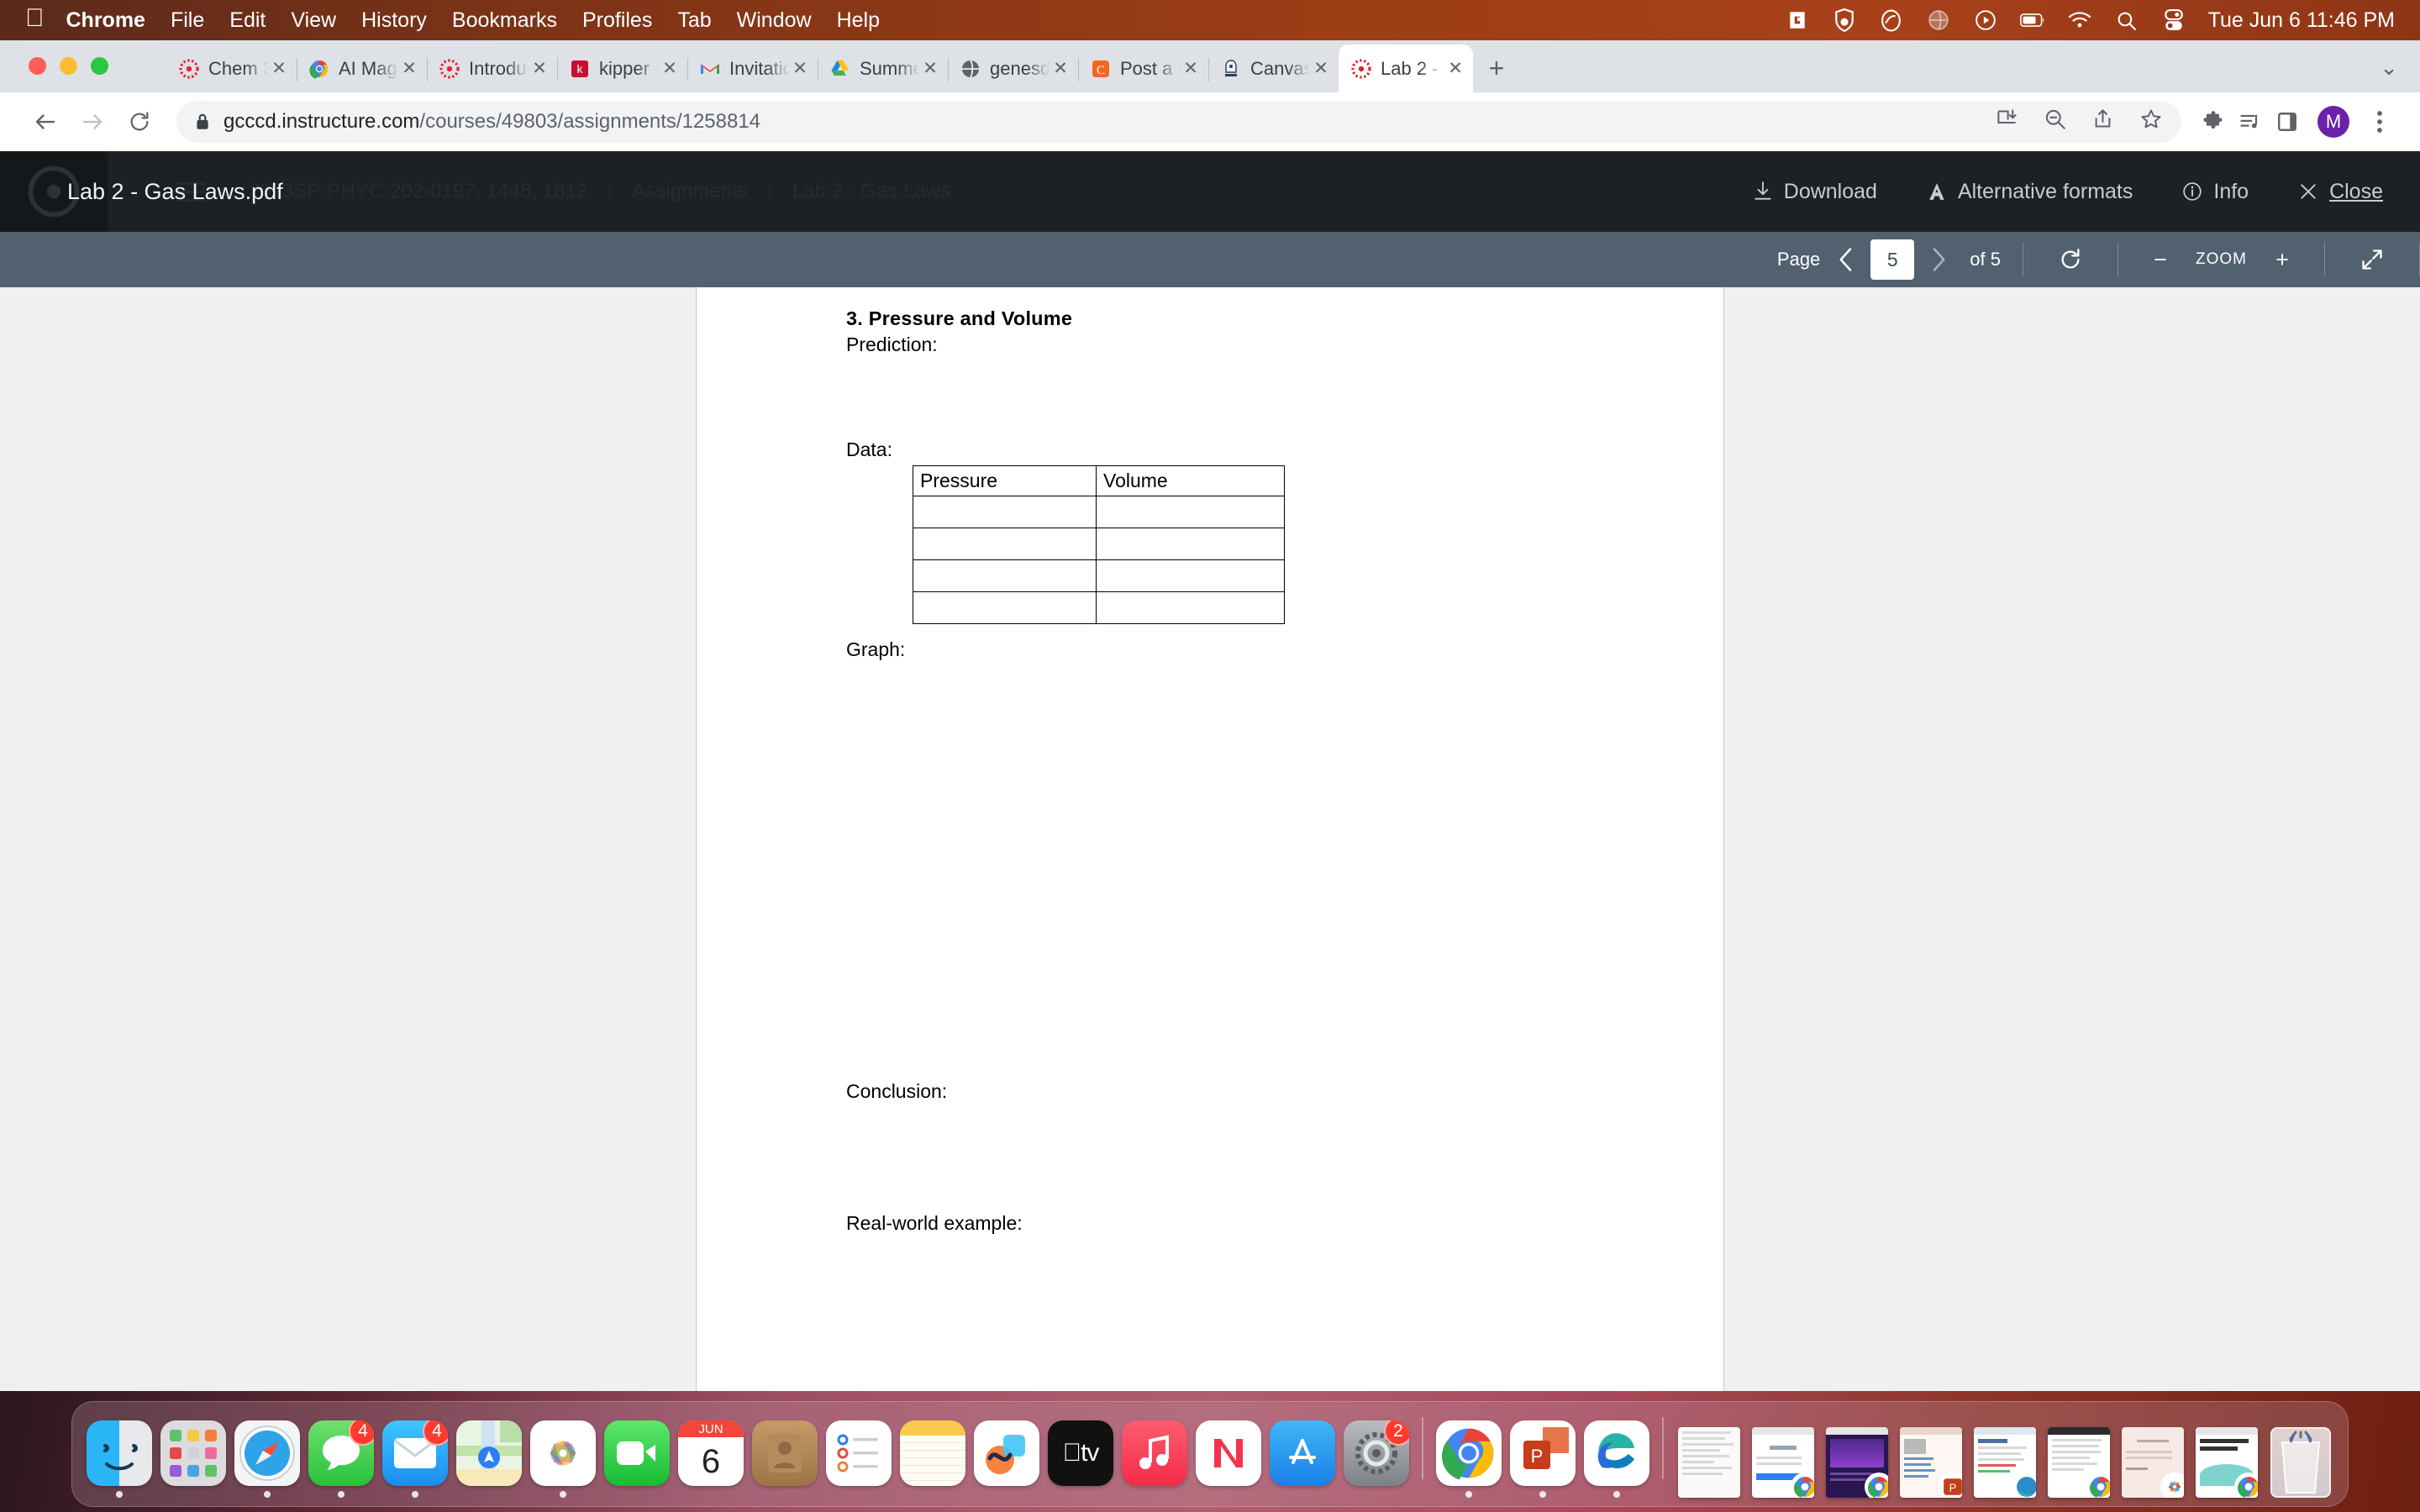  I want to click on share-icon, so click(2102, 122).